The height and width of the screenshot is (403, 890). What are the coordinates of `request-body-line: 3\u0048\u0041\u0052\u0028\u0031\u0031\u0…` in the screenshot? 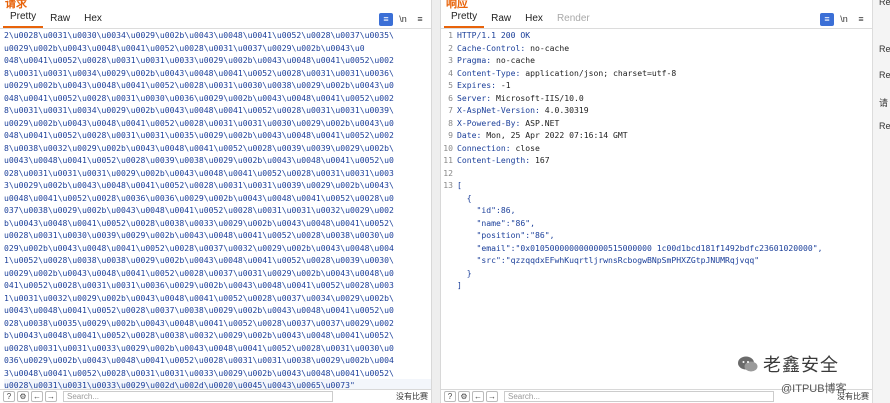 It's located at (199, 372).